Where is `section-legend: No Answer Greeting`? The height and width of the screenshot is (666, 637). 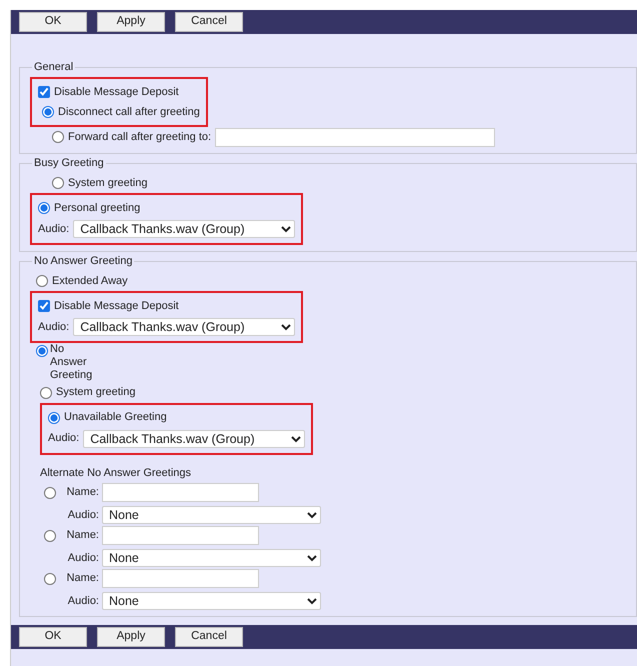 section-legend: No Answer Greeting is located at coordinates (83, 261).